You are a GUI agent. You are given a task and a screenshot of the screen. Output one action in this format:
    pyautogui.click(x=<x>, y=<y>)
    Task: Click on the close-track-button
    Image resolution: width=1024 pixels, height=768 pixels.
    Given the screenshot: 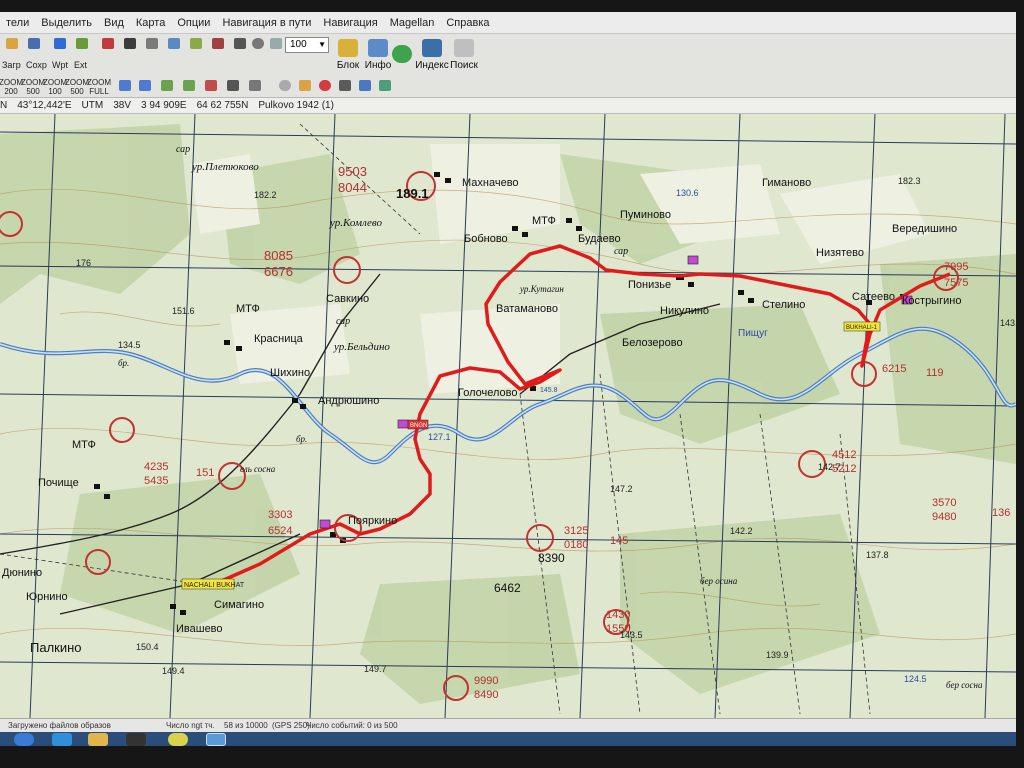 What is the action you would take?
    pyautogui.click(x=325, y=90)
    